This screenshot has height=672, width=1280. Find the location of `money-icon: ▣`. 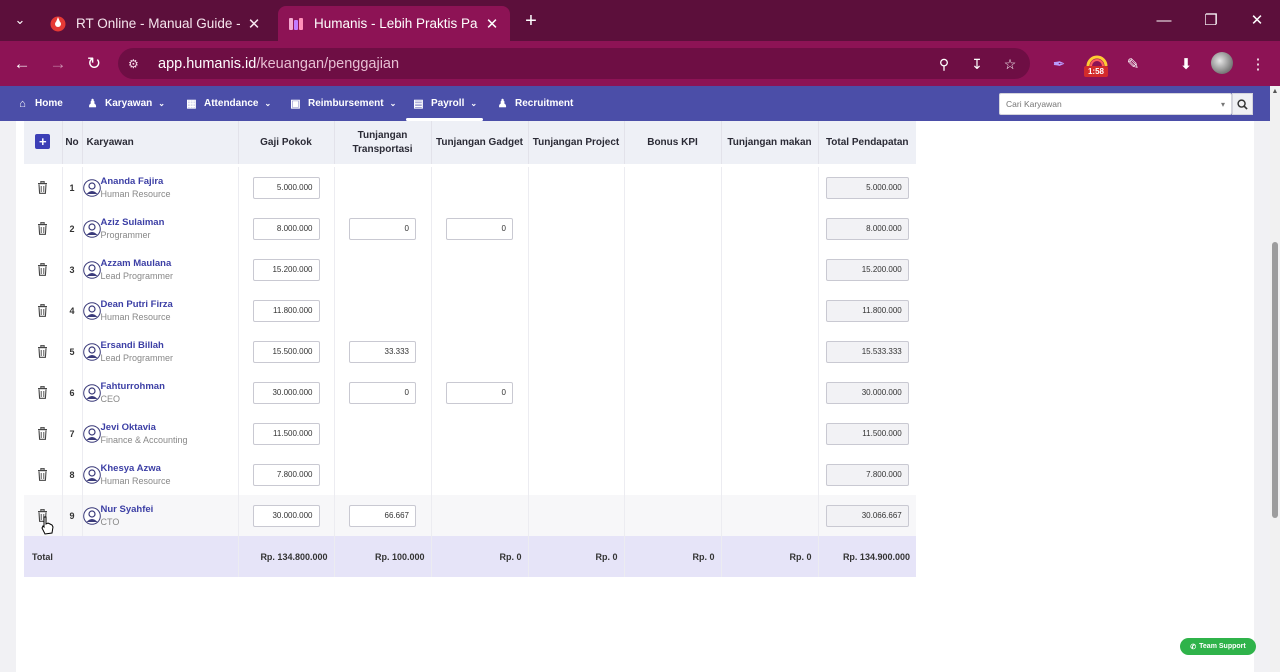

money-icon: ▣ is located at coordinates (295, 104).